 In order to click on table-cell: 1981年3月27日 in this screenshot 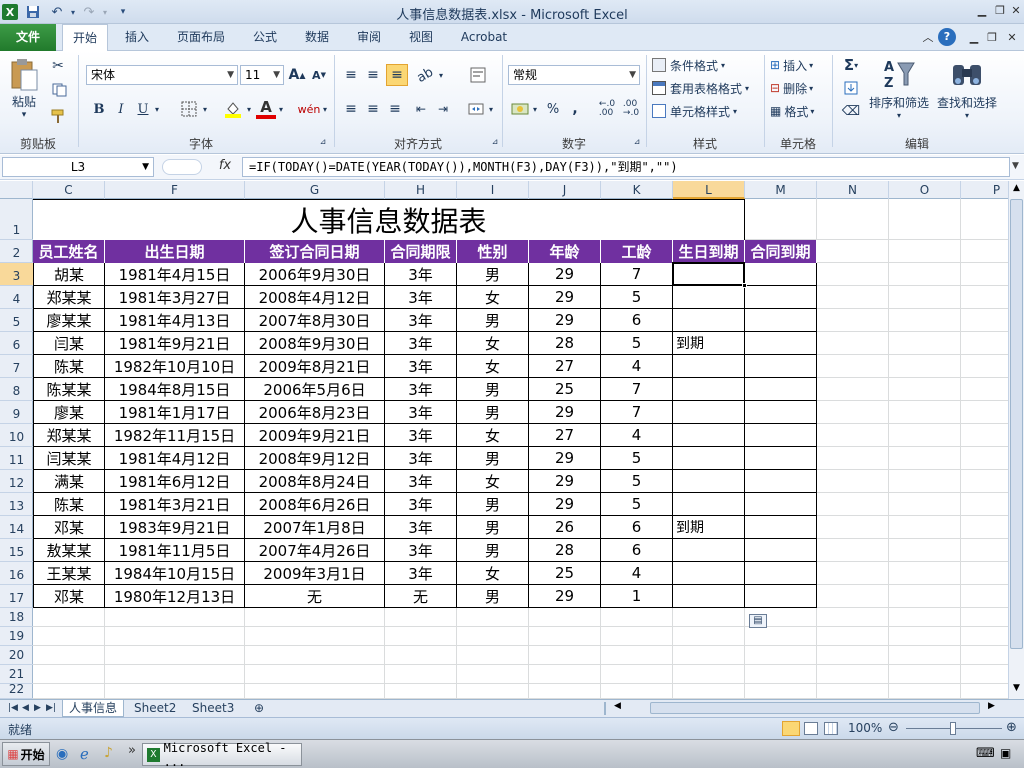, I will do `click(175, 297)`.